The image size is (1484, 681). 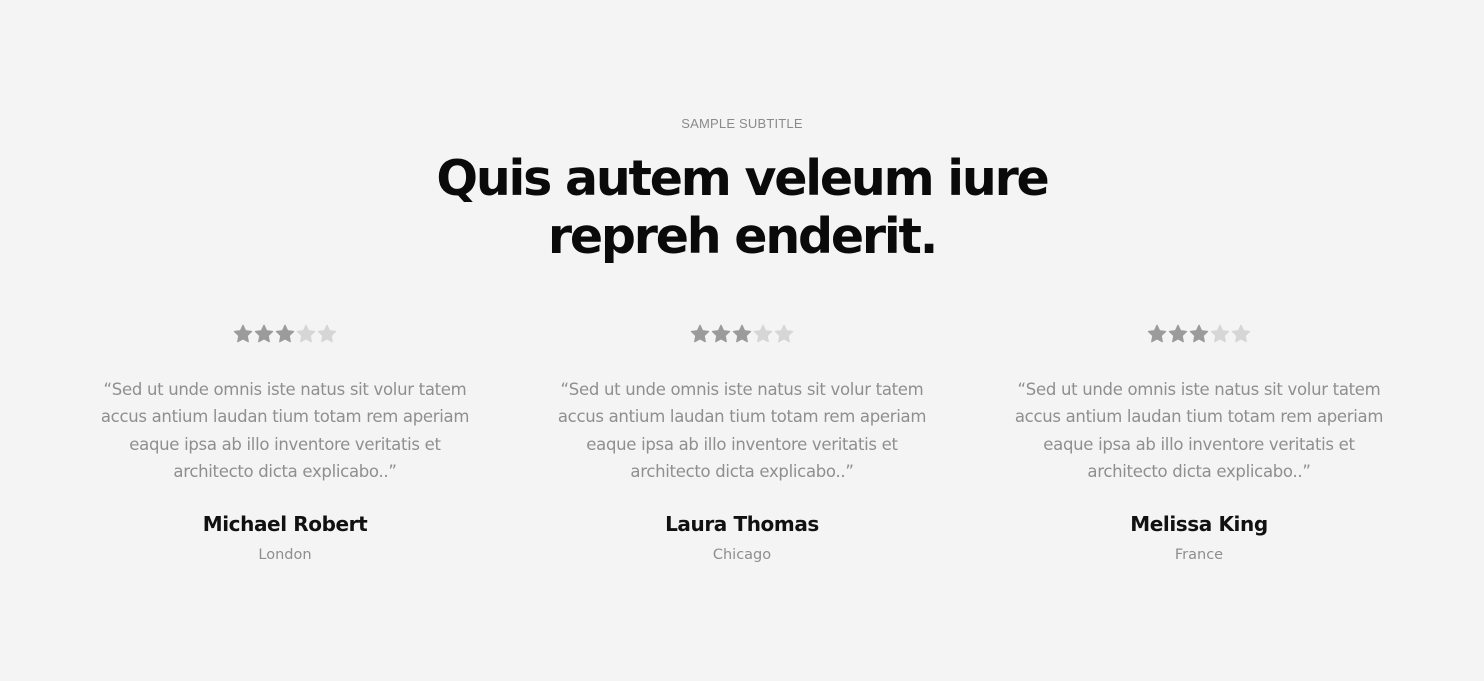 I want to click on section-subtitle: SAMPLE SUBTITLE, so click(x=742, y=123).